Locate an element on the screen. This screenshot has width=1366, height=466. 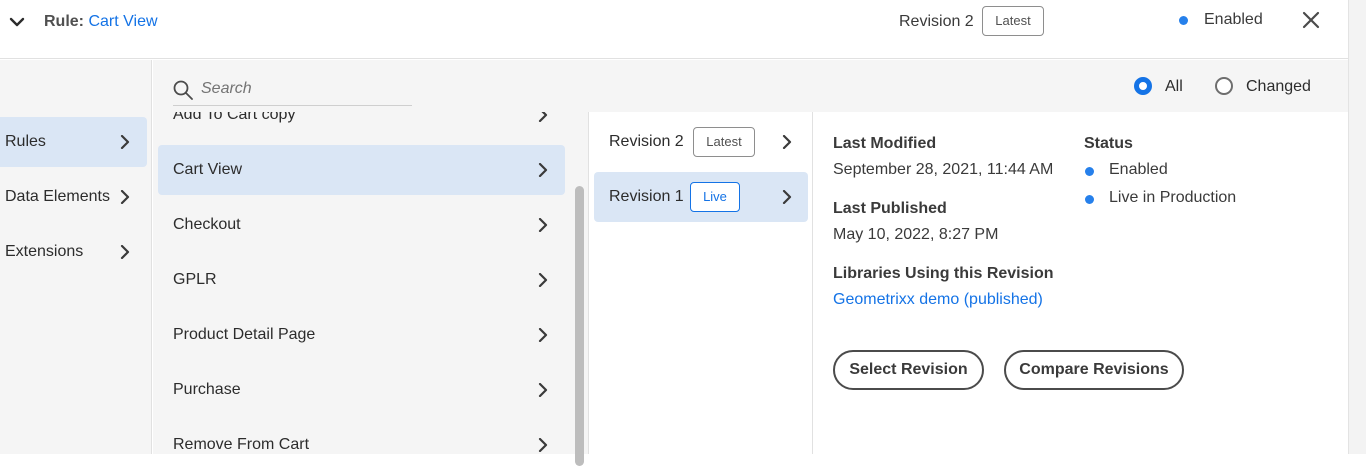
libraries-label: Libraries Using this Revision is located at coordinates (943, 273).